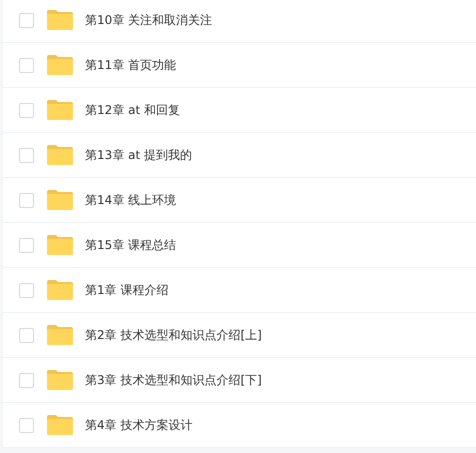 This screenshot has height=453, width=476. I want to click on folder-name: 第15章 课程总结, so click(130, 245).